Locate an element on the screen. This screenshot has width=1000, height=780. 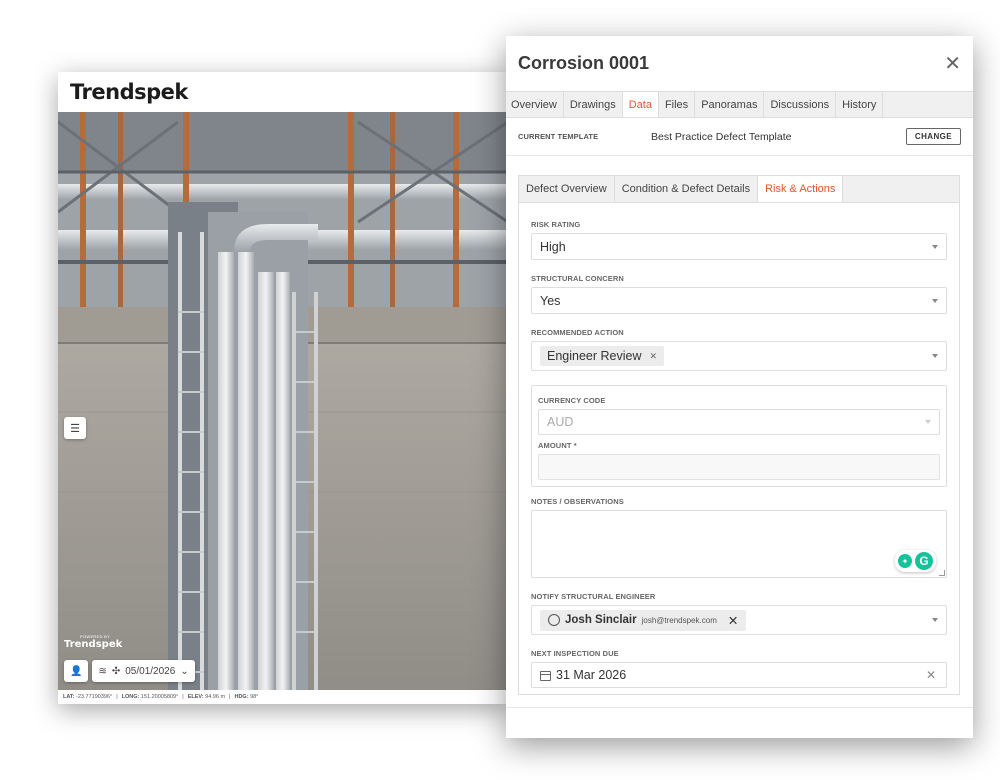
close-icon: ✕ is located at coordinates (952, 63).